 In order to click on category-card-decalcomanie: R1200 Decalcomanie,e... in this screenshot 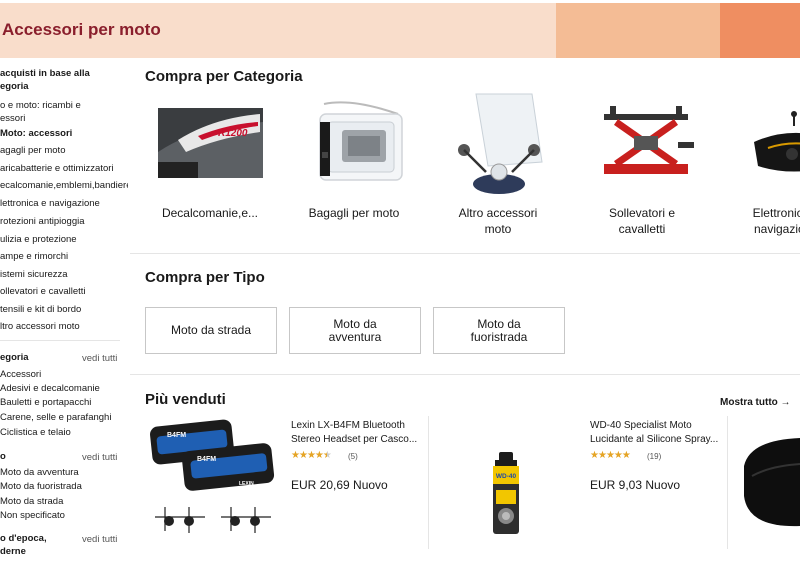, I will do `click(210, 156)`.